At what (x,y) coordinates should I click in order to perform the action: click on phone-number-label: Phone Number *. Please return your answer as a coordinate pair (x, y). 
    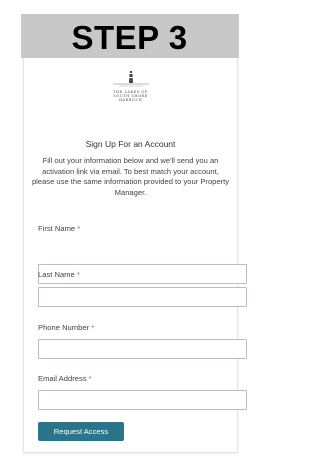
    Looking at the image, I should click on (66, 328).